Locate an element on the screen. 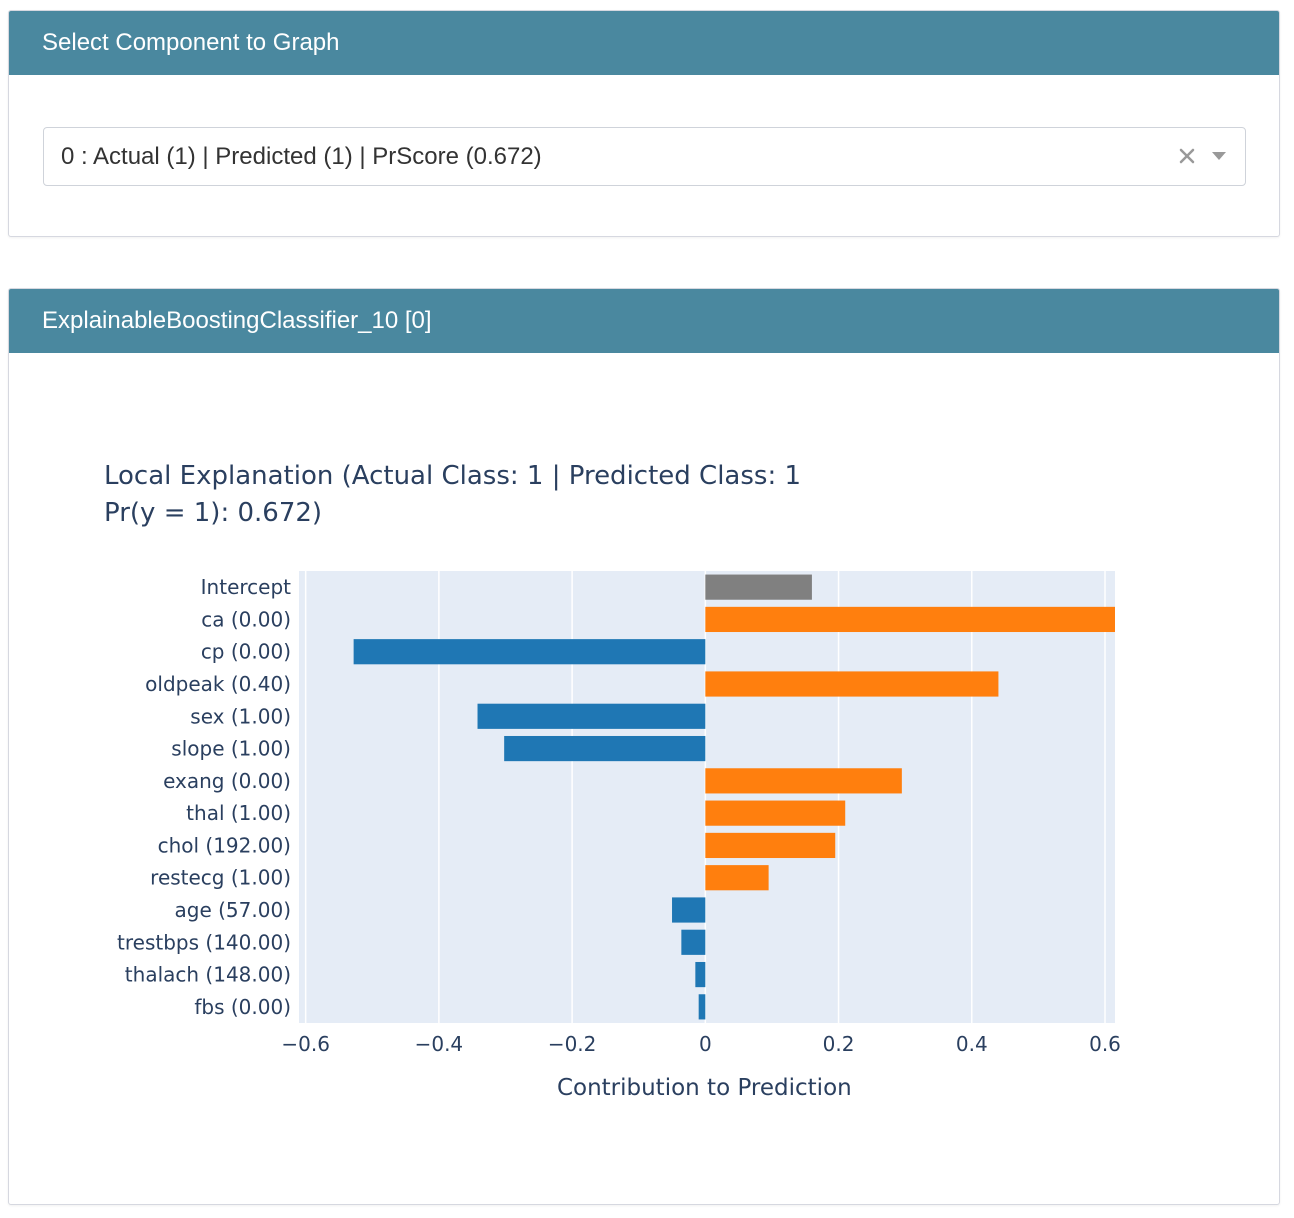  category-label: chol (192.00) is located at coordinates (224, 845).